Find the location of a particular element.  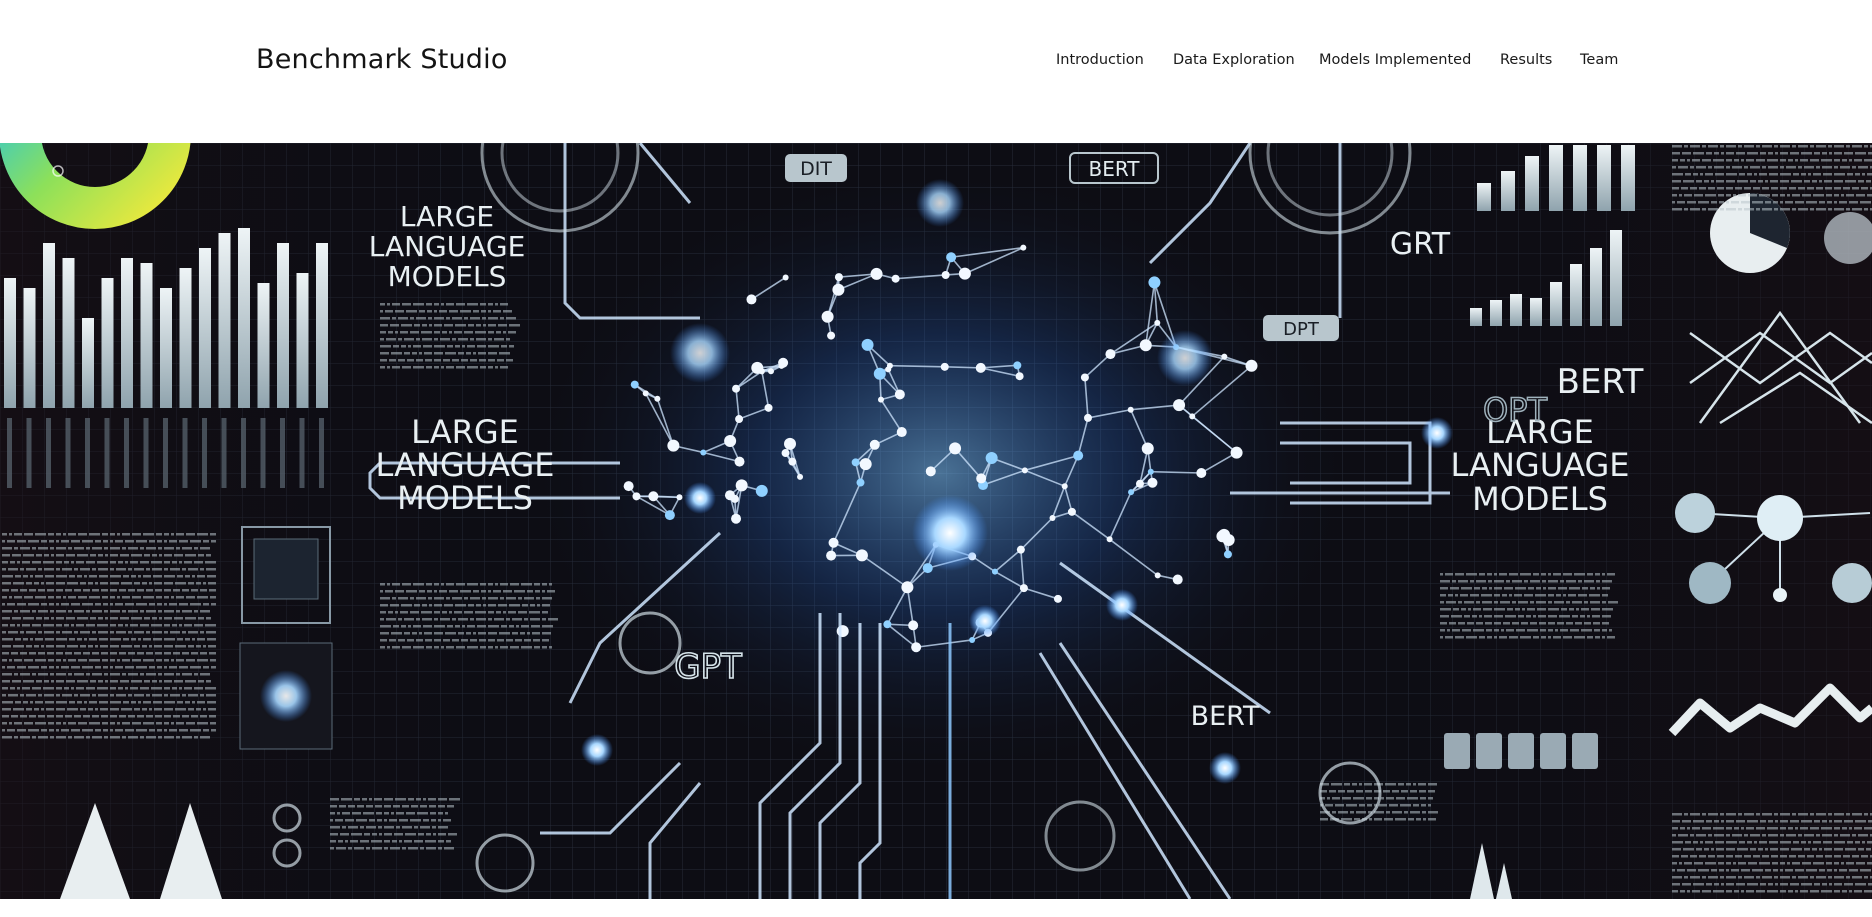

nav-team: Team is located at coordinates (1599, 60).